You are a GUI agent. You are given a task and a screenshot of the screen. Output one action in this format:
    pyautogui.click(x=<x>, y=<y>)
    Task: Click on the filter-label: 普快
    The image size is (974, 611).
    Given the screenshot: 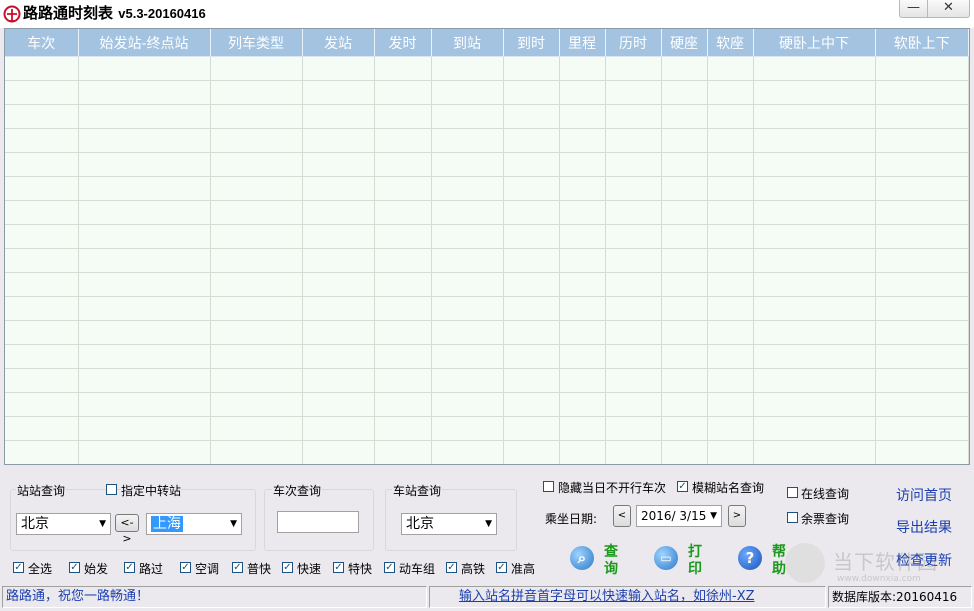 What is the action you would take?
    pyautogui.click(x=259, y=569)
    